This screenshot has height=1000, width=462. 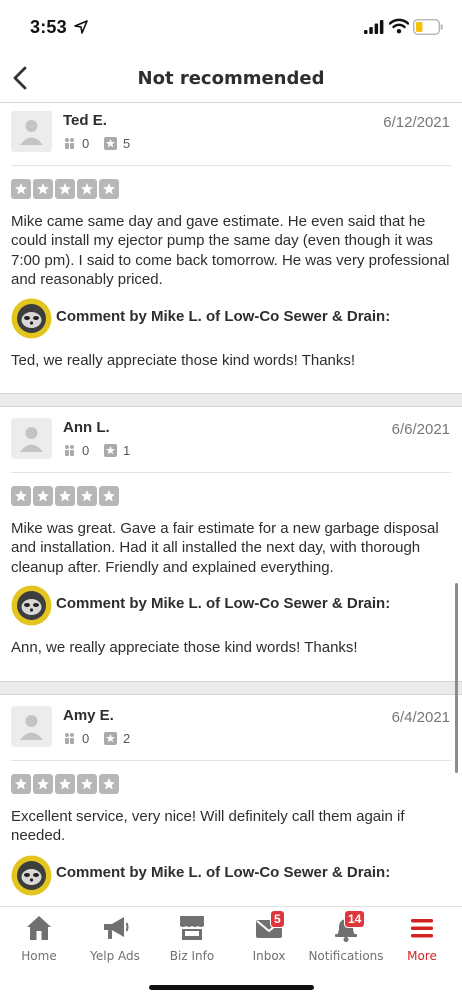 What do you see at coordinates (115, 956) in the screenshot?
I see `tab-label: Yelp Ads` at bounding box center [115, 956].